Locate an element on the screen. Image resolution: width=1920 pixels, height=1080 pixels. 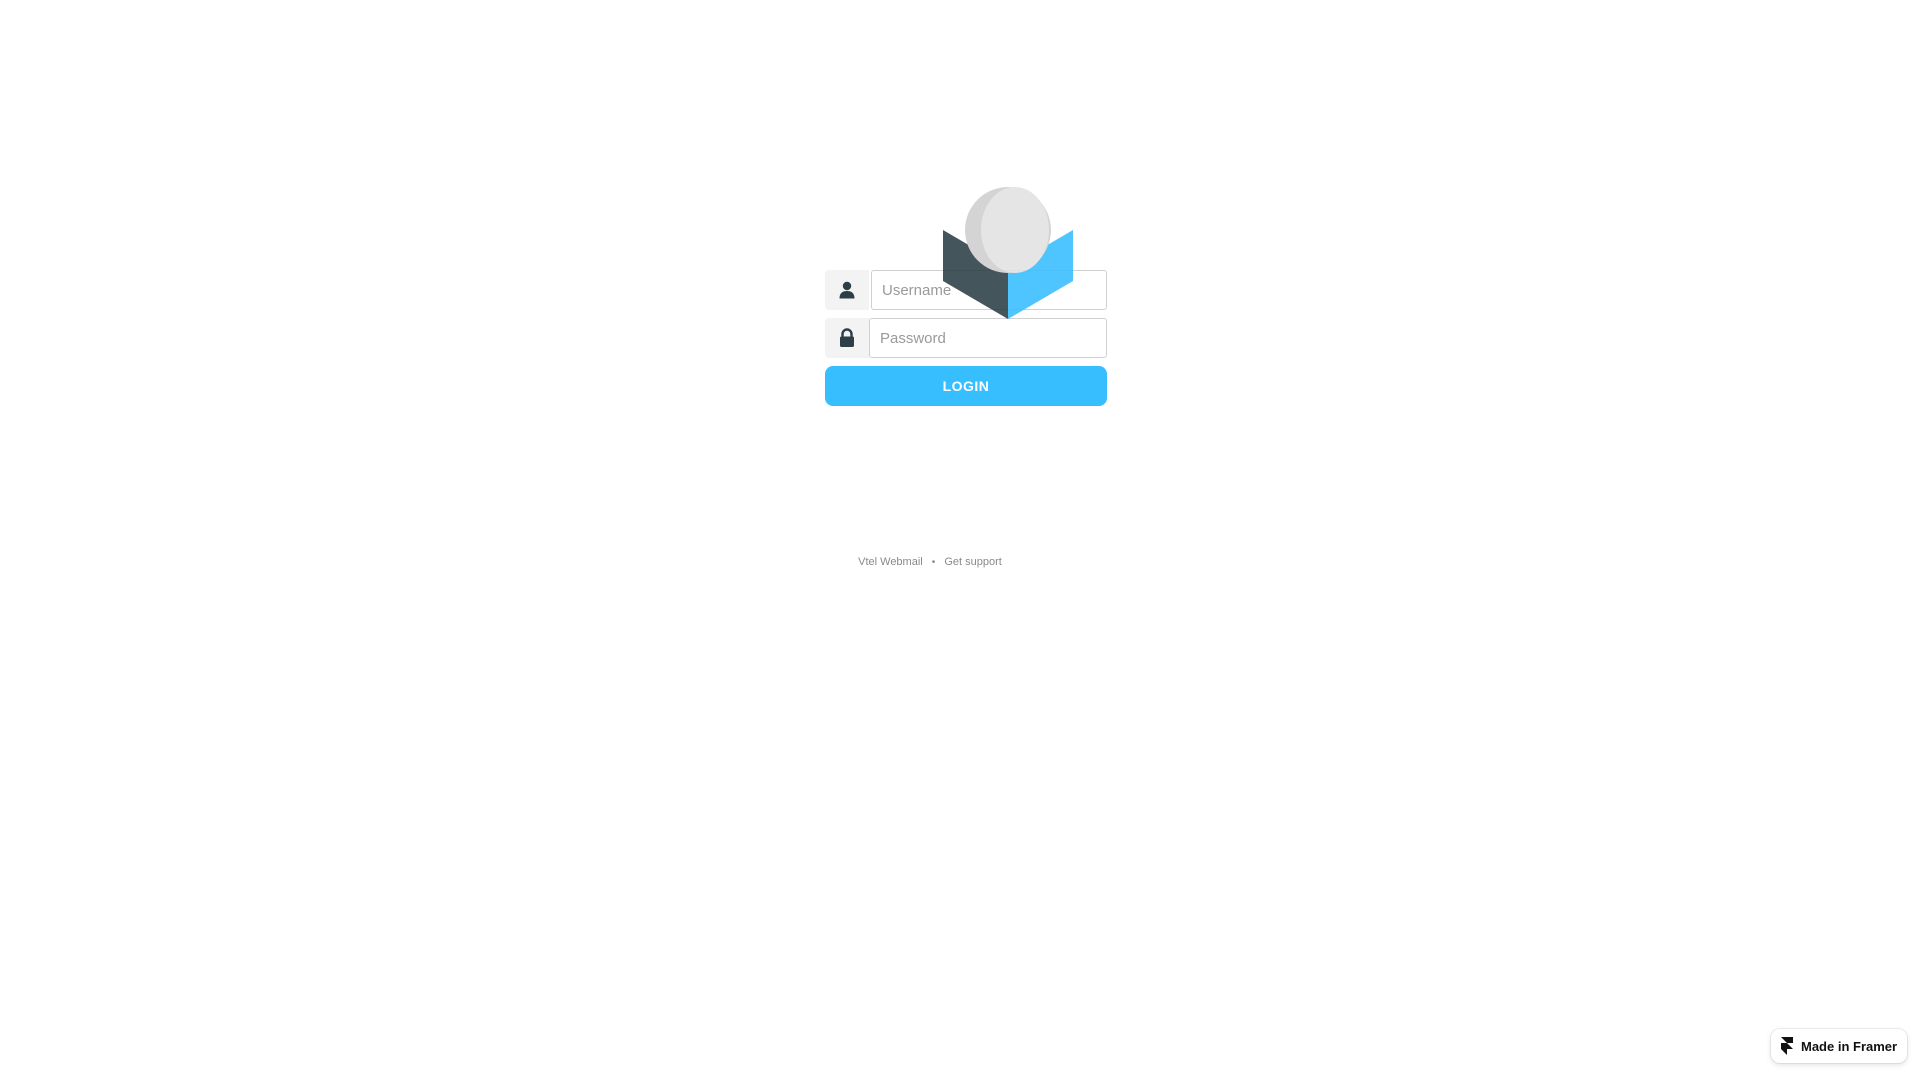
badge-label: Made in Framer is located at coordinates (1849, 1046).